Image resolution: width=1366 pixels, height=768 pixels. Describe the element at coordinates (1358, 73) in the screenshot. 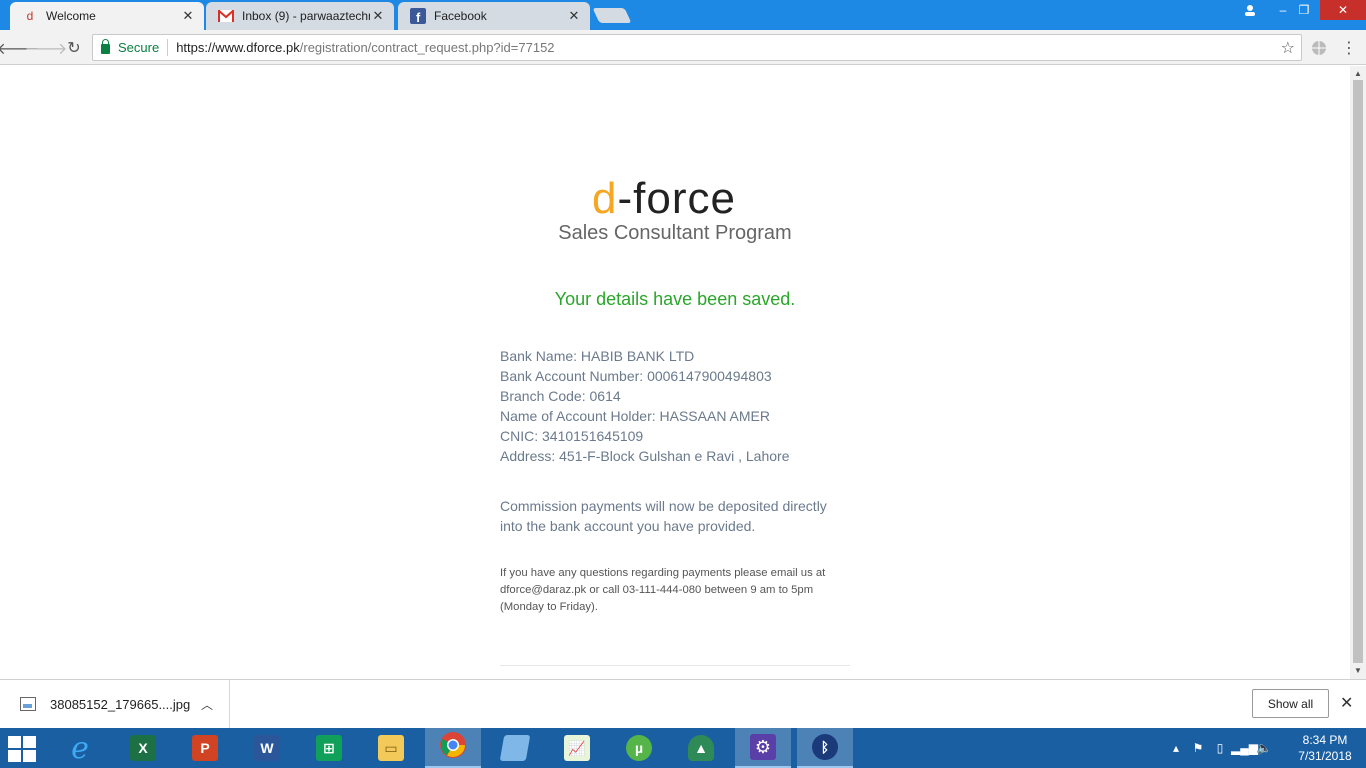

I see `scroll-up-icon: ▲` at that location.